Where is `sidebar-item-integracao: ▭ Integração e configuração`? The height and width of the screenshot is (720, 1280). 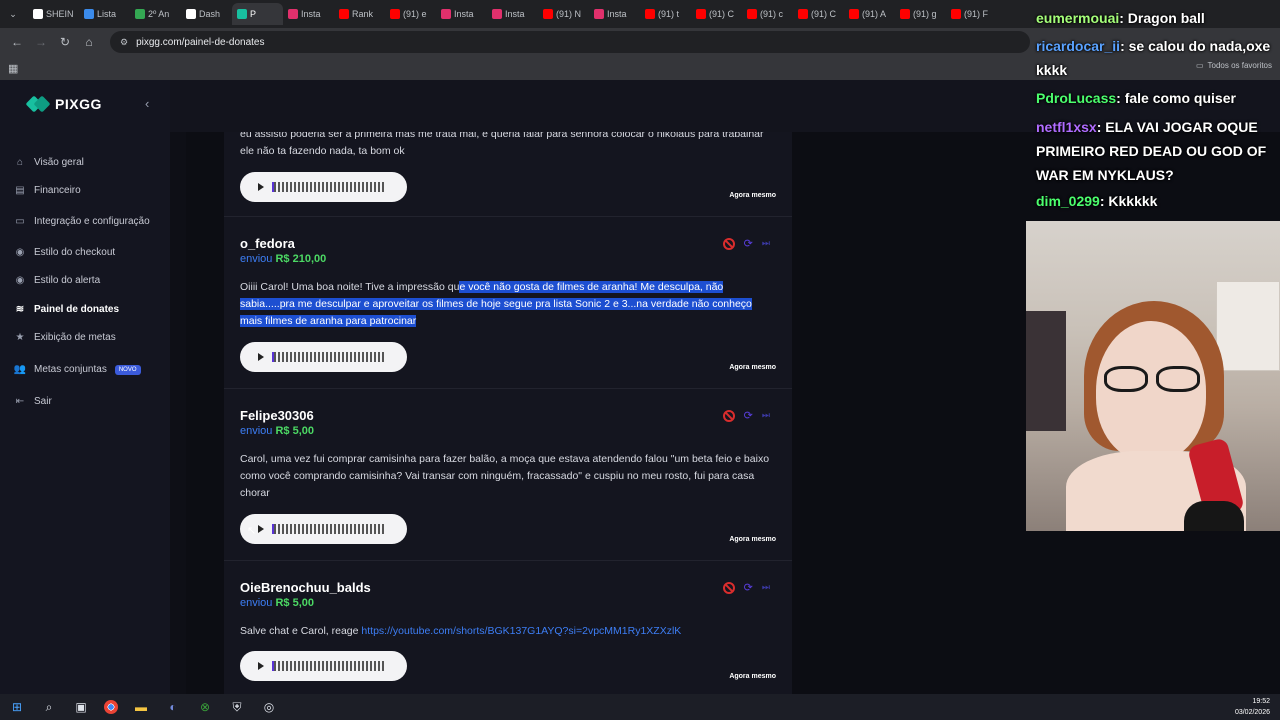
sidebar-item-integracao: ▭ Integração e configuração is located at coordinates (89, 221).